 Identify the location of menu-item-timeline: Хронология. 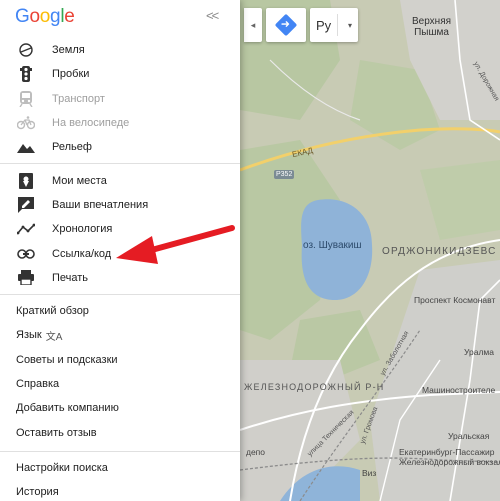
(120, 229).